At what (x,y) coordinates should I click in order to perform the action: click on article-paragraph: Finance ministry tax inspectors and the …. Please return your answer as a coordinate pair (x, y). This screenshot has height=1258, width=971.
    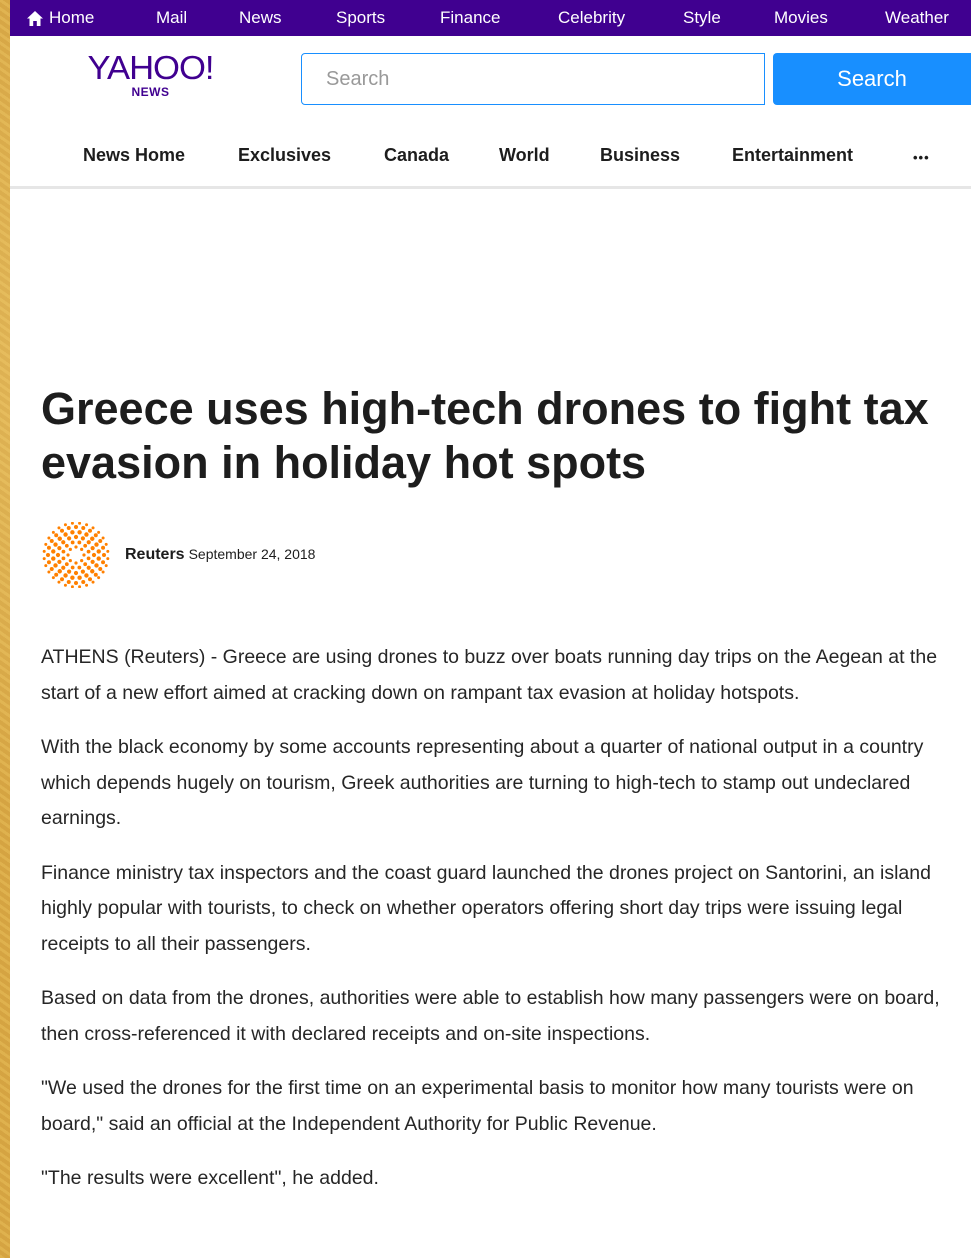
    Looking at the image, I should click on (486, 908).